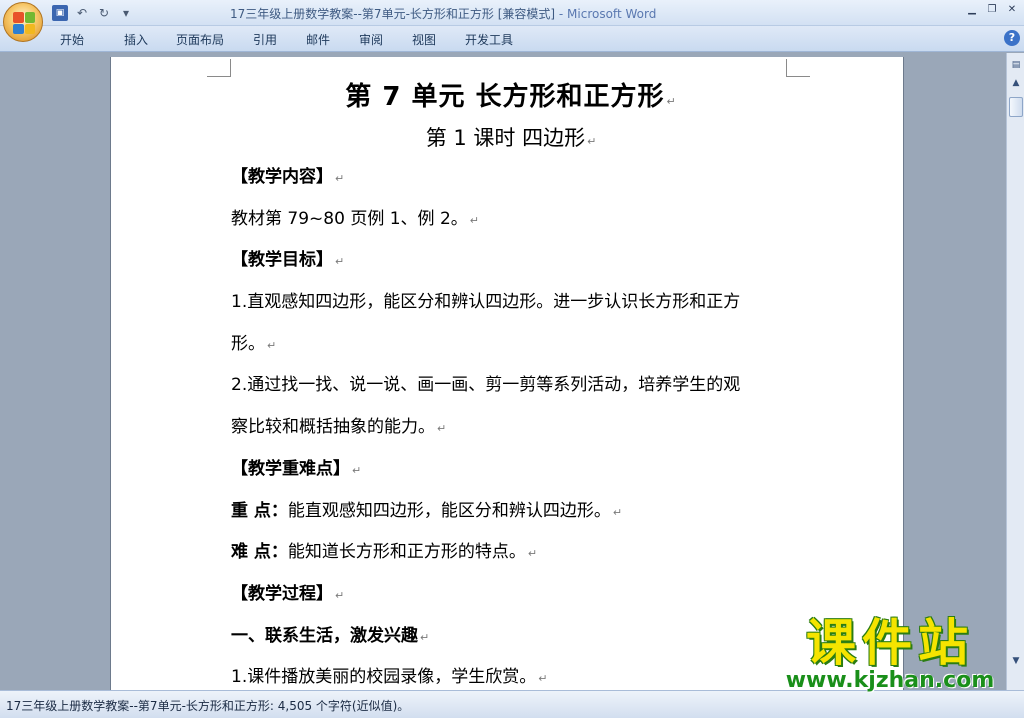  I want to click on vertical-scrollbar: ▤ ▲ ▼, so click(1015, 371).